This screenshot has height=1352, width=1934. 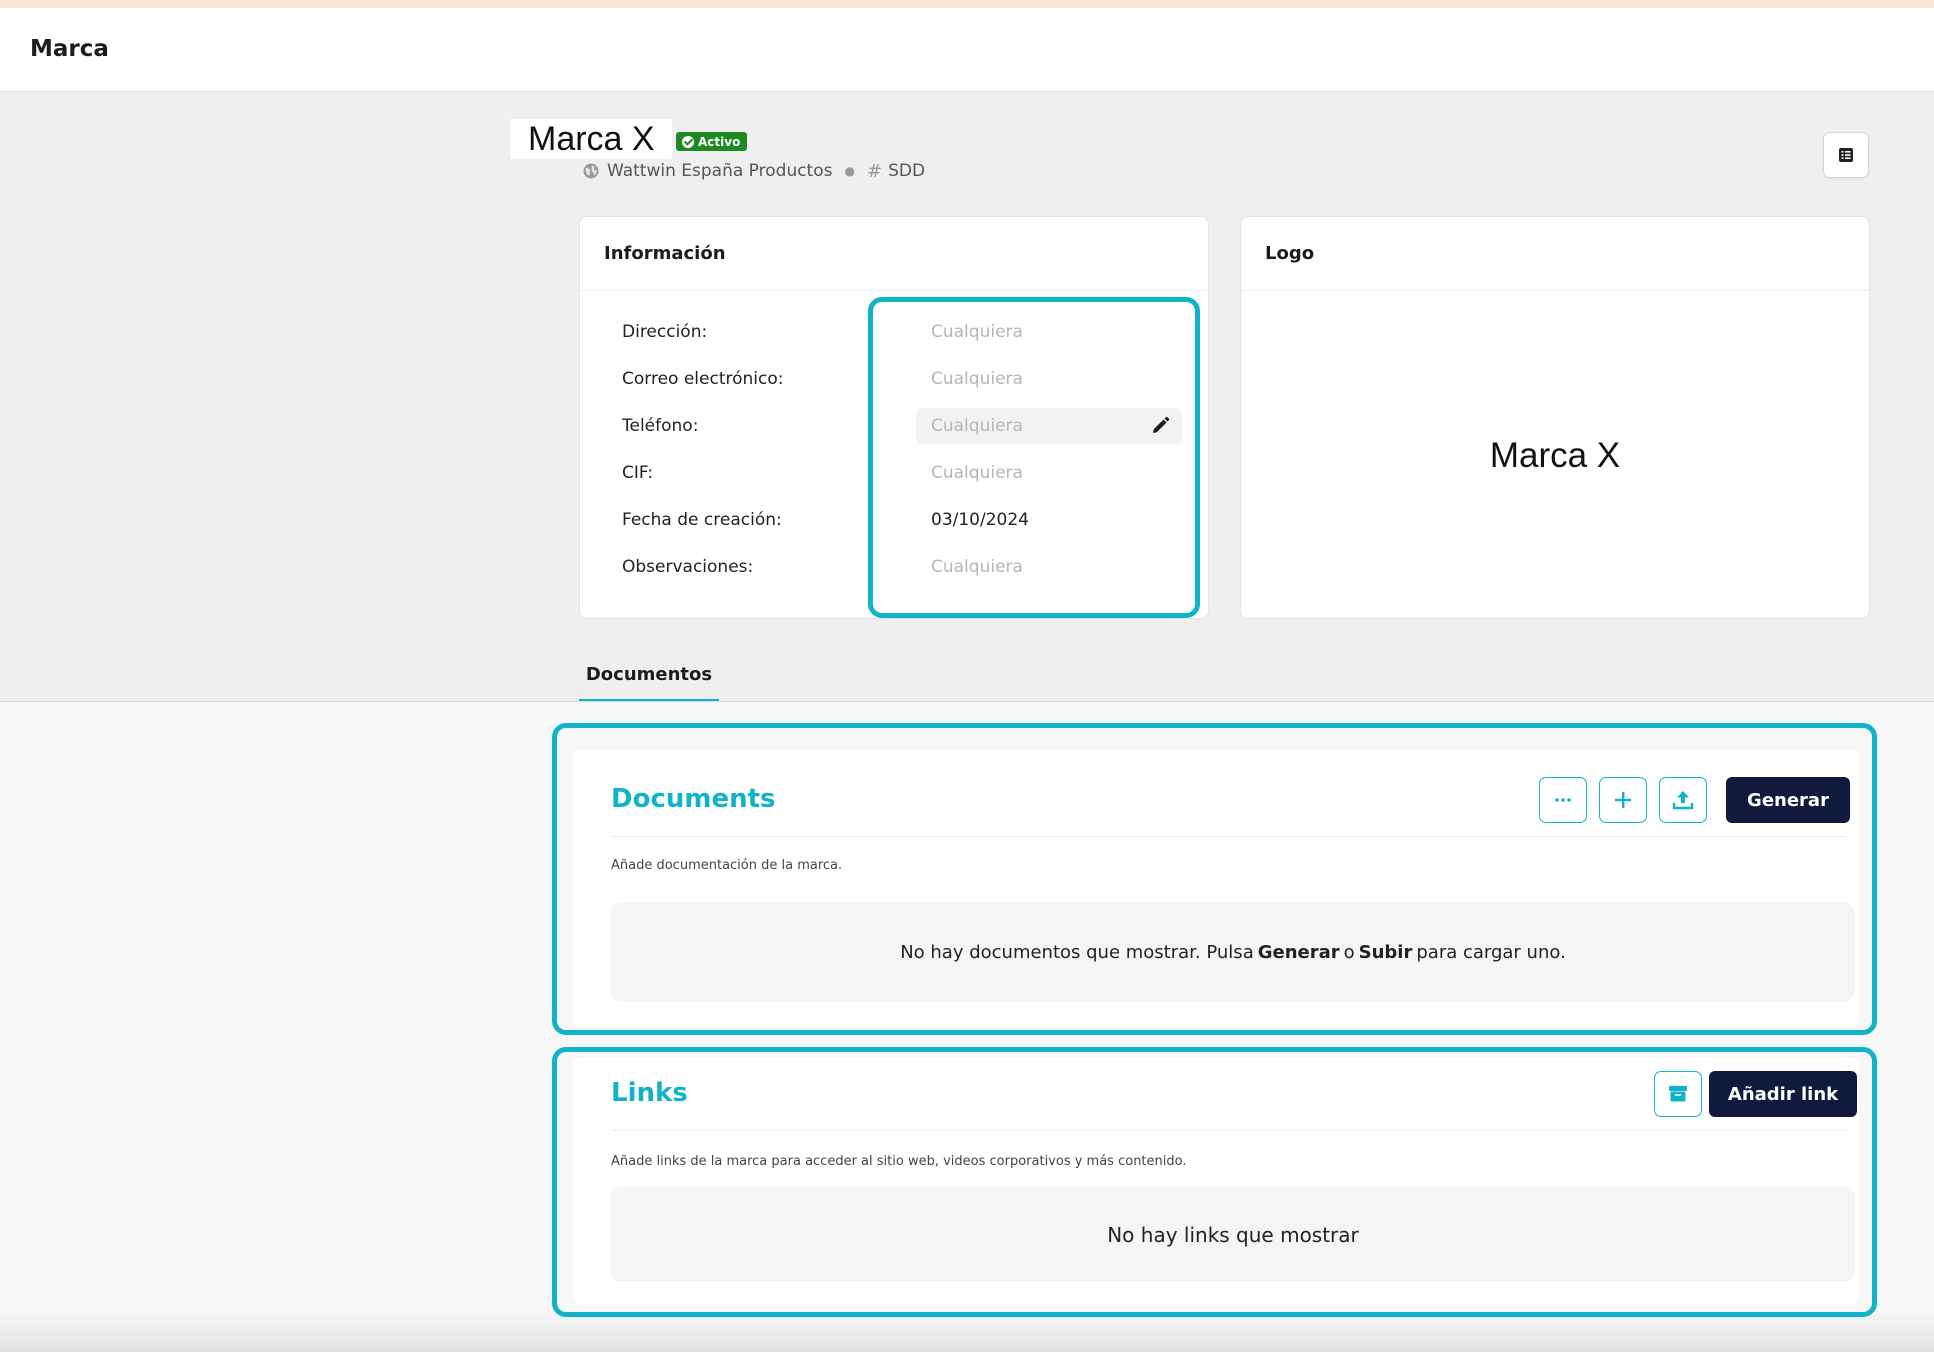 I want to click on brand-name: Marca X, so click(x=591, y=139).